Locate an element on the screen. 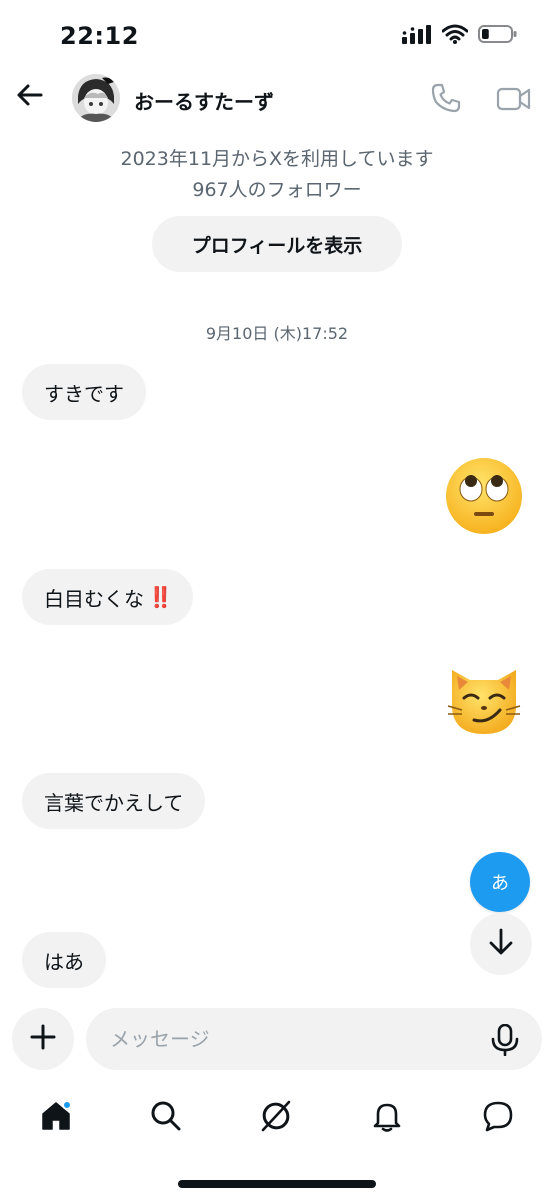  add-attachment-button is located at coordinates (43, 1039).